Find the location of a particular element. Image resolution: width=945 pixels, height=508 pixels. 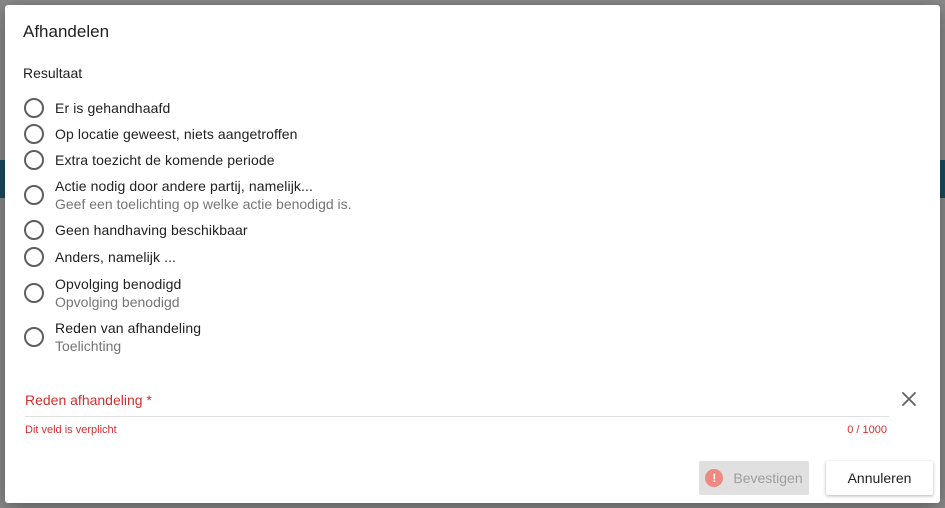

radio-option-hint: Opvolging benodigd is located at coordinates (117, 302).